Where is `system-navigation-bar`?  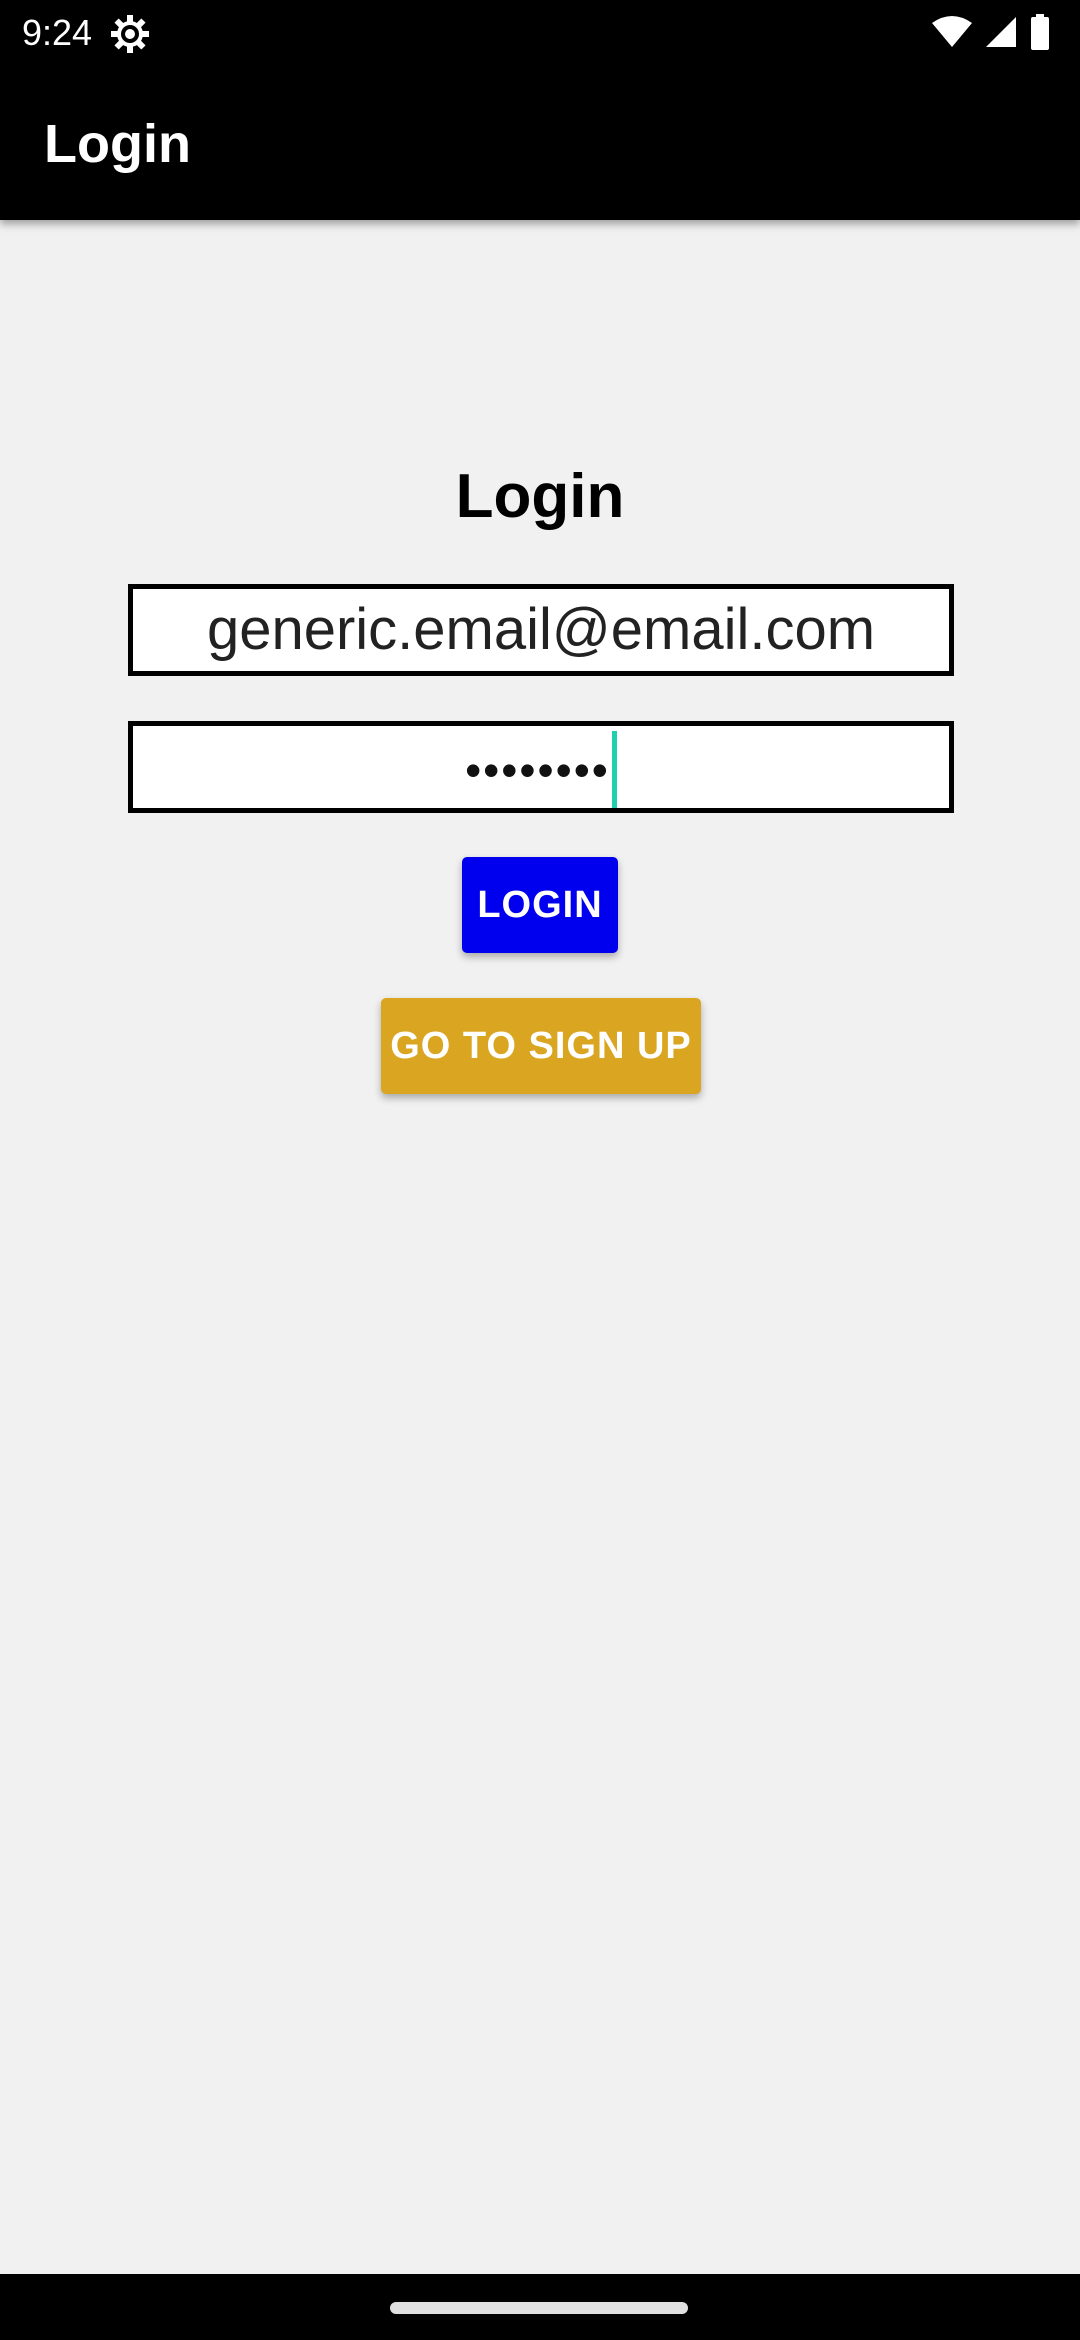
system-navigation-bar is located at coordinates (540, 2307).